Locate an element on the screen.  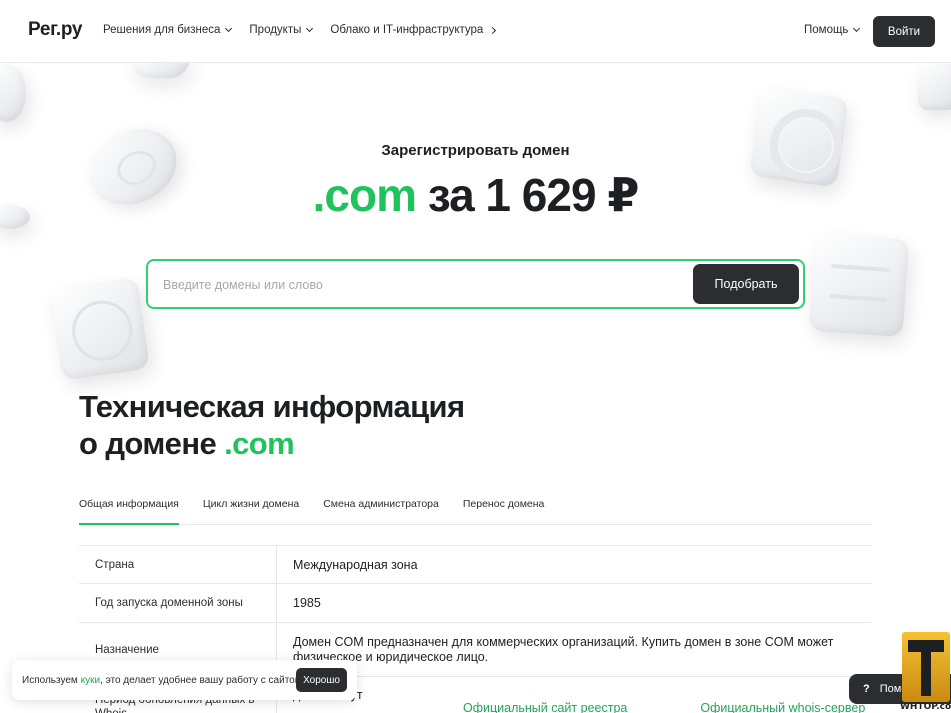
tab-domain-transfer: Перенос домена is located at coordinates (504, 511).